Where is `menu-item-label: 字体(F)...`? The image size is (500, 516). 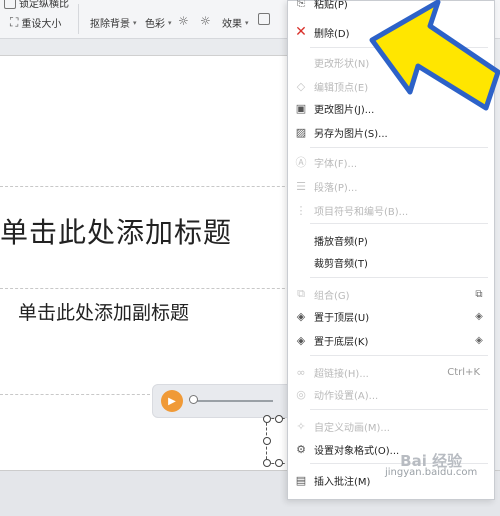
menu-item-label: 字体(F)... is located at coordinates (336, 164).